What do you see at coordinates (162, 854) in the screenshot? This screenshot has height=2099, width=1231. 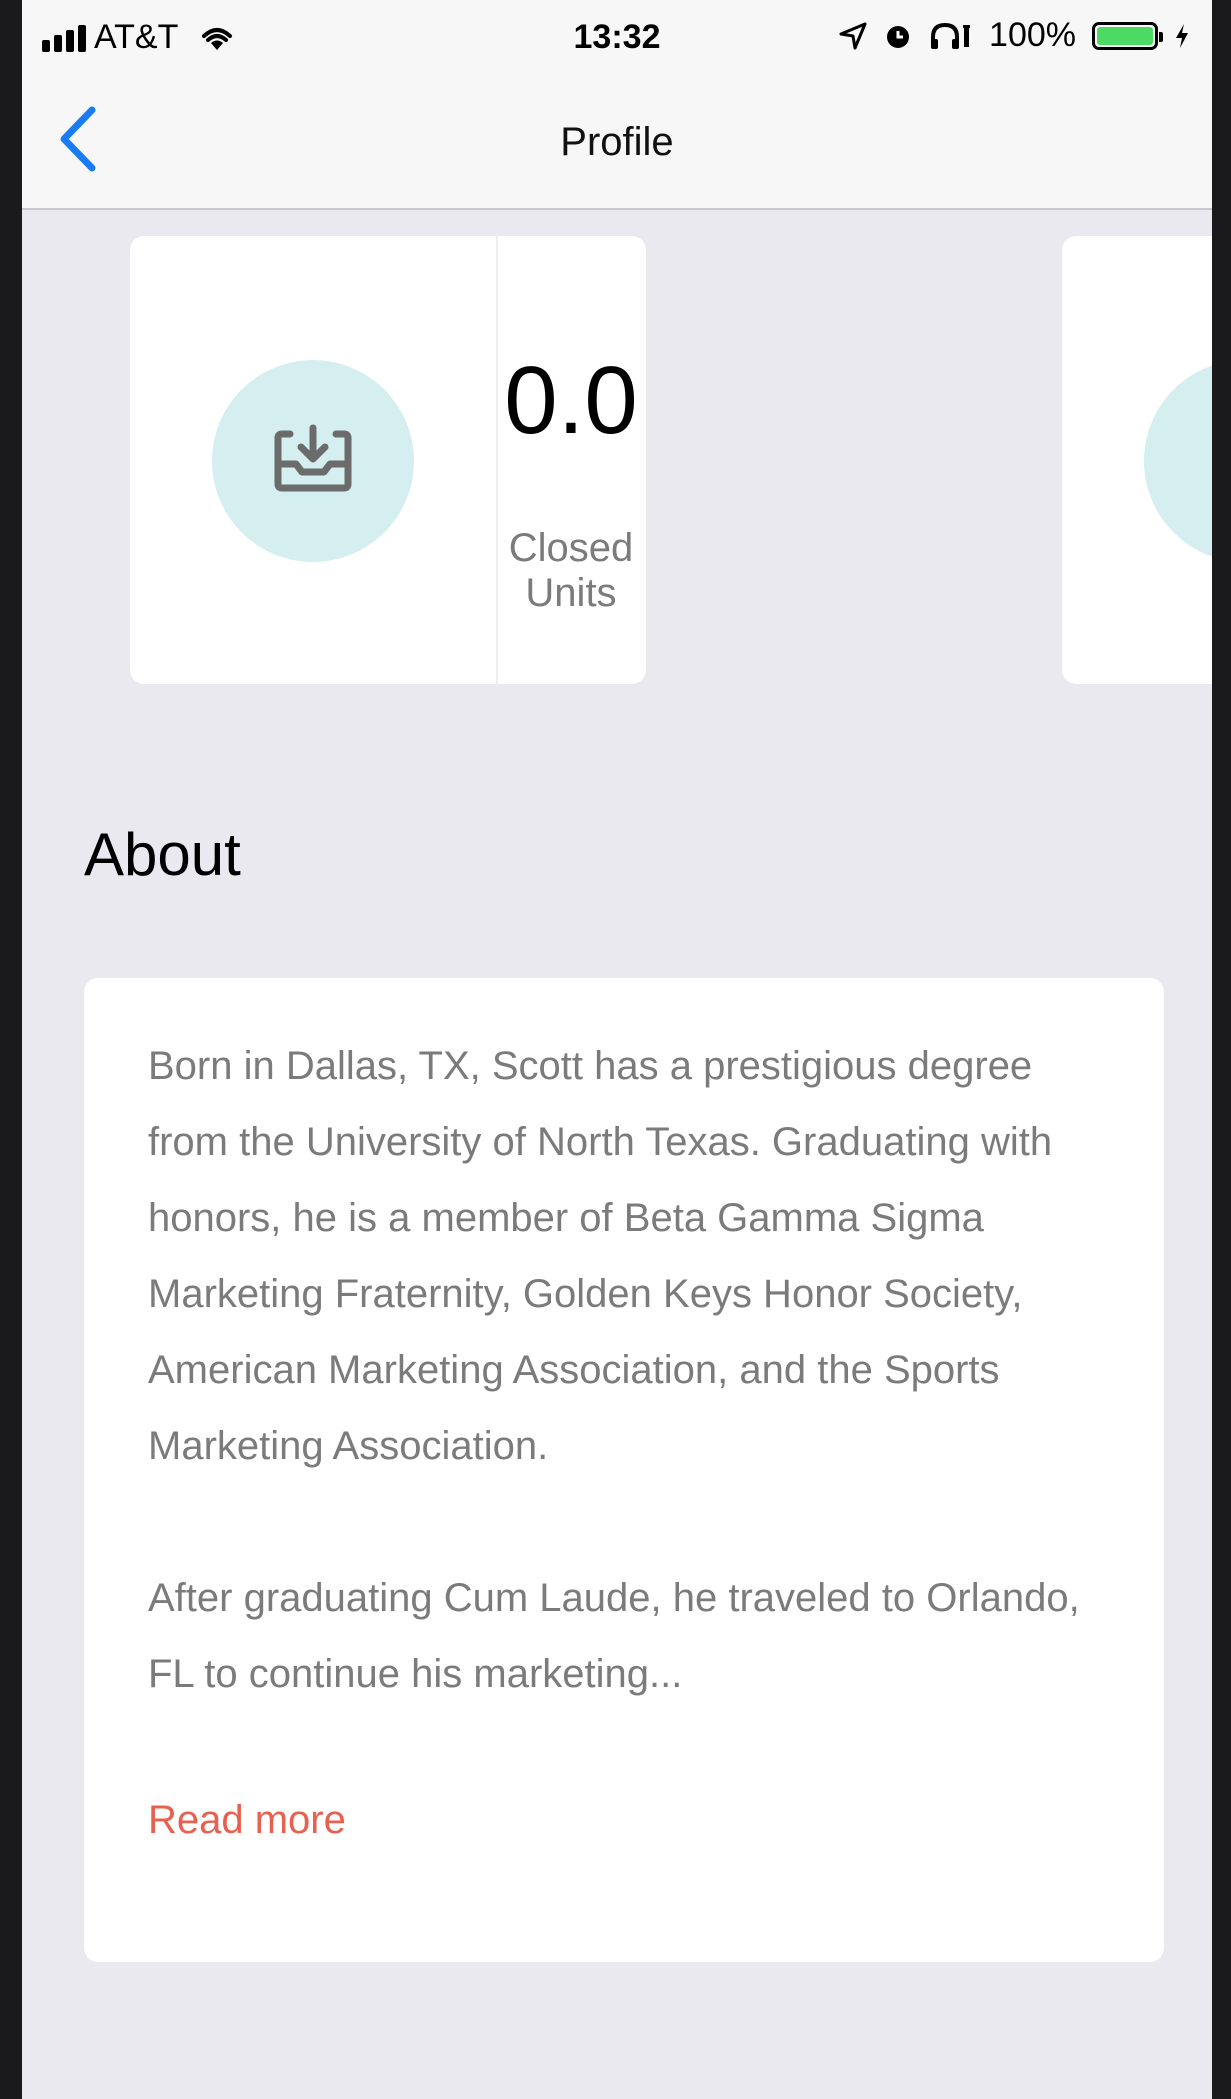 I see `about-heading: About` at bounding box center [162, 854].